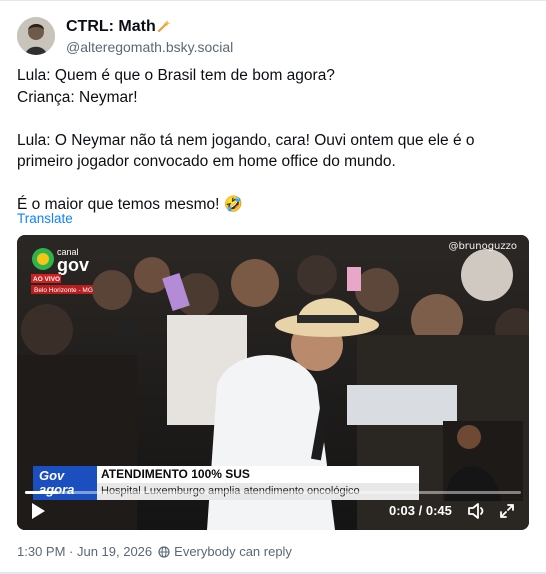  Describe the element at coordinates (111, 27) in the screenshot. I see `author-display-name: CTRL: Math` at that location.